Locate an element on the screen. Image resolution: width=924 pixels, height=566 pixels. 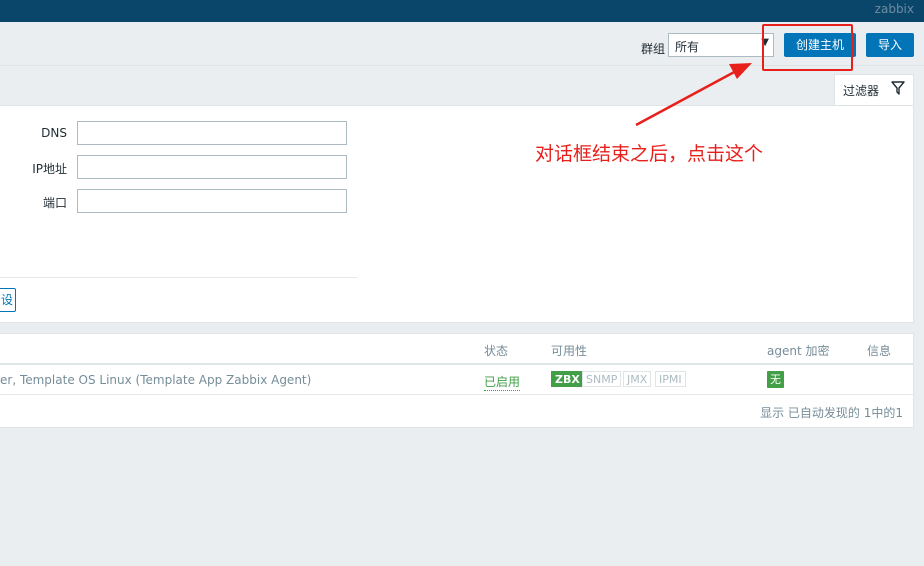
availability-snmp-badge: SNMP is located at coordinates (602, 379).